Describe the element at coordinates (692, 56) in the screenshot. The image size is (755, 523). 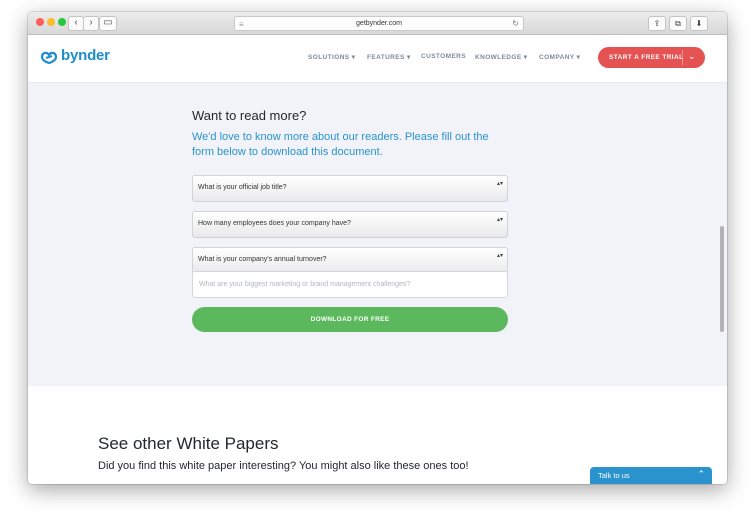
I see `chevron-down-icon: ⌄` at that location.